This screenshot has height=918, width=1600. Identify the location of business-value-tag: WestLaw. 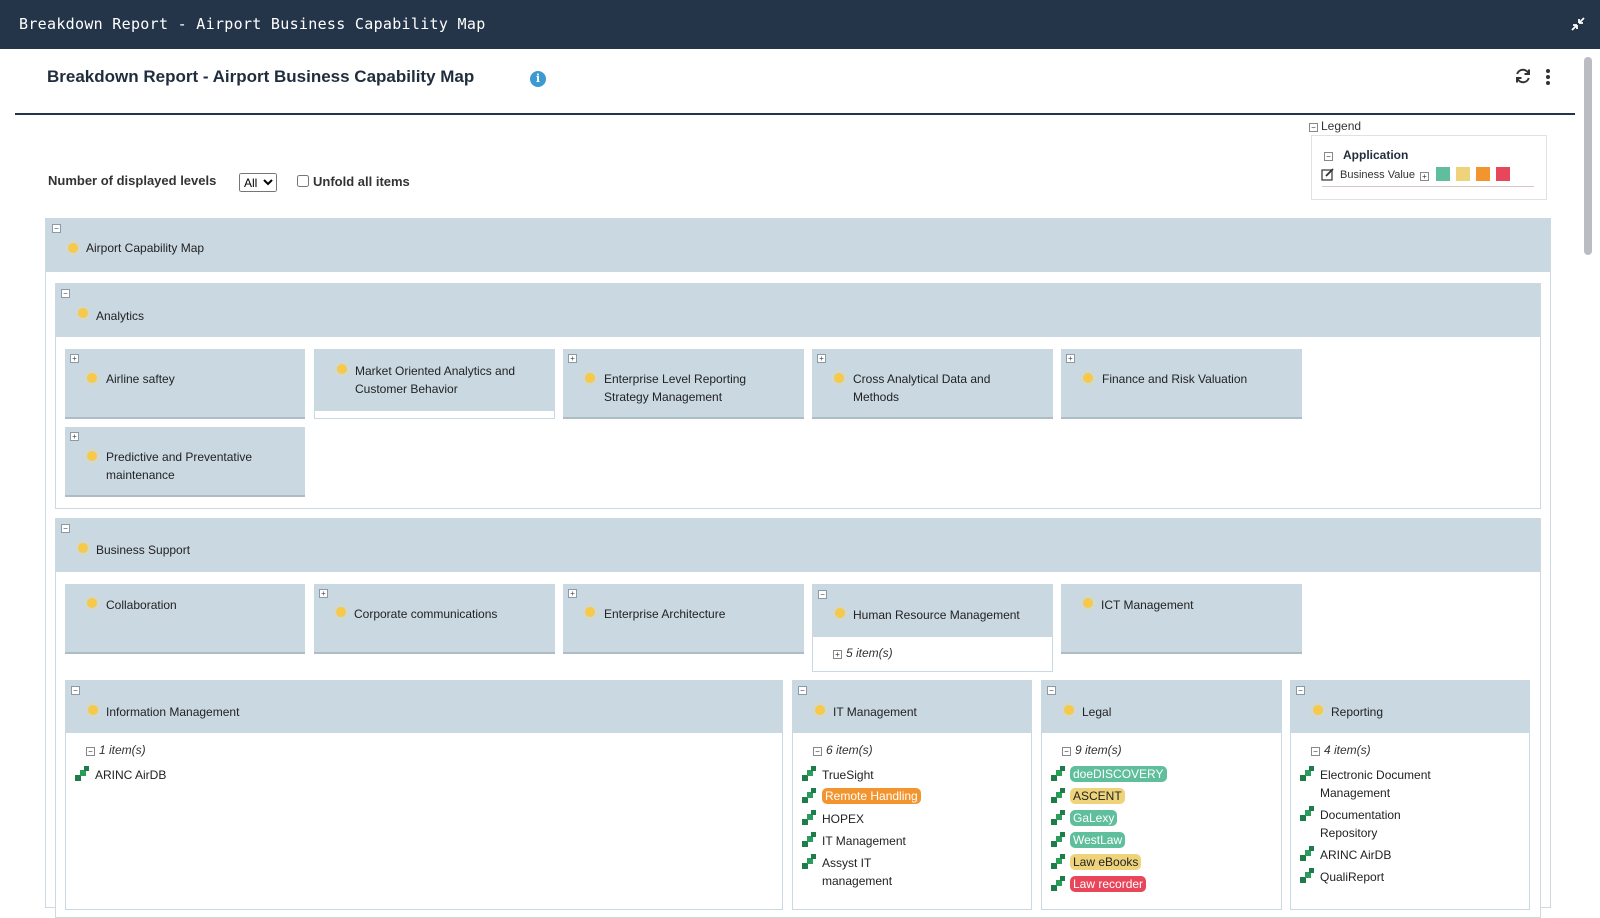
(1098, 840).